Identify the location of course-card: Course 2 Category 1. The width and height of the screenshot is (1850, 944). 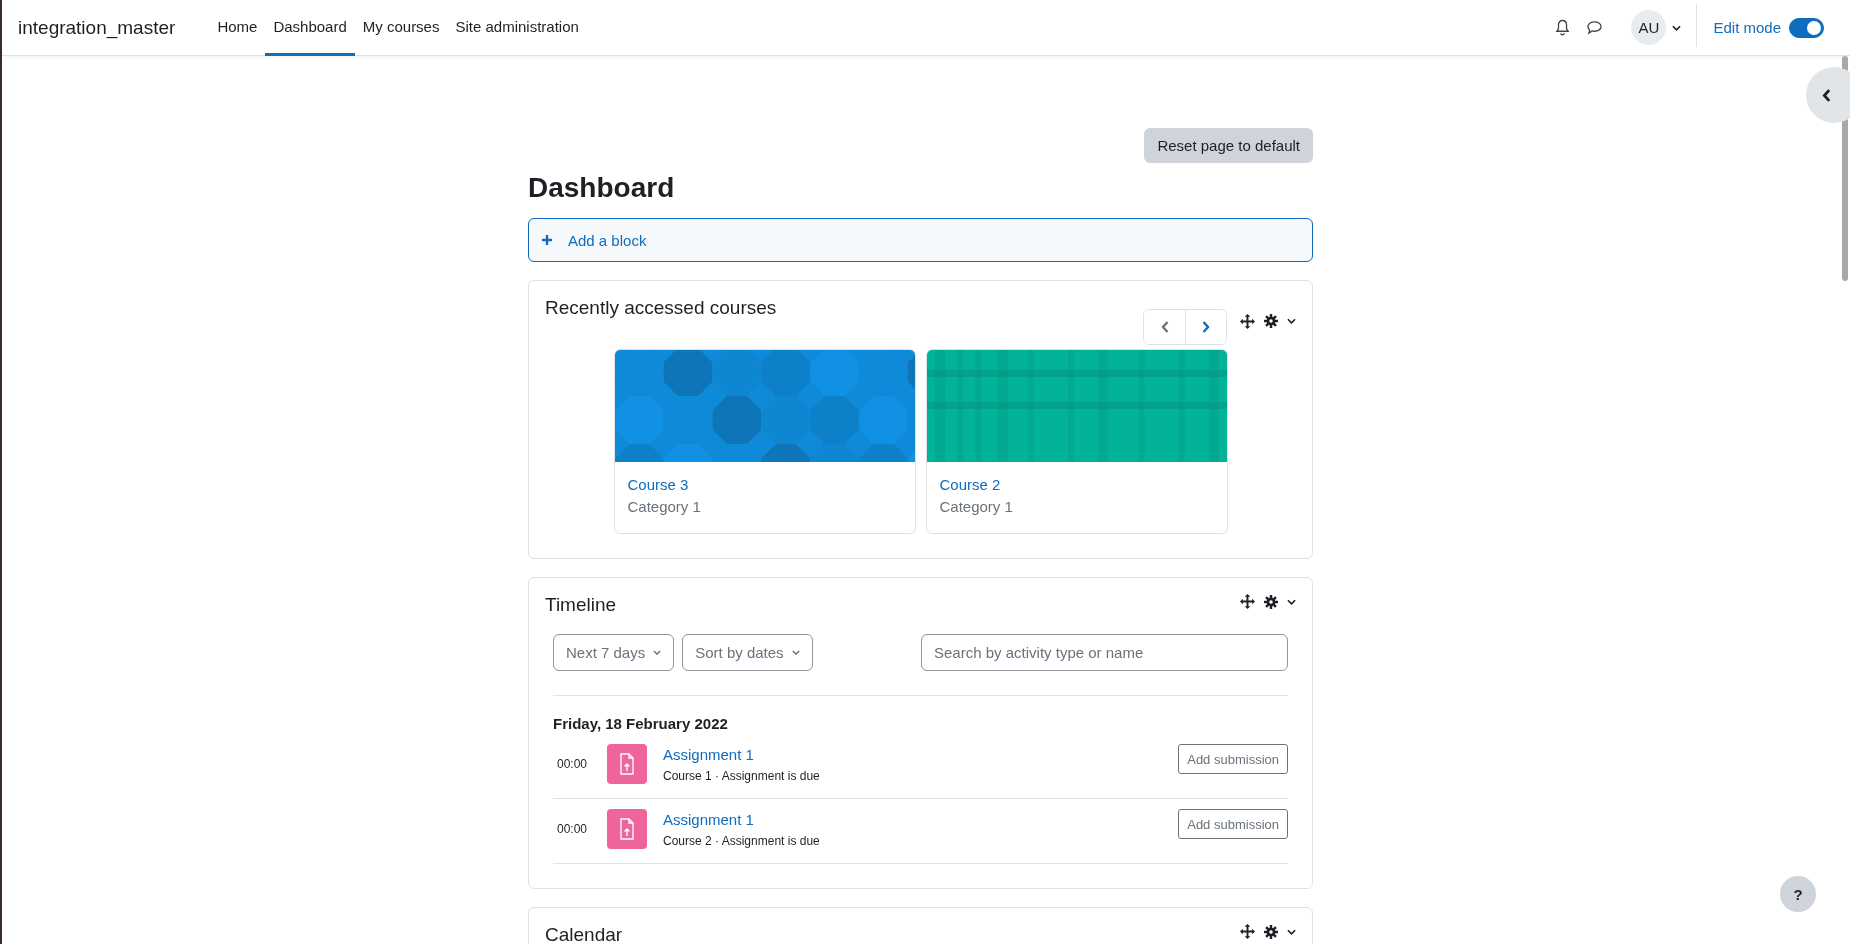
(1076, 441).